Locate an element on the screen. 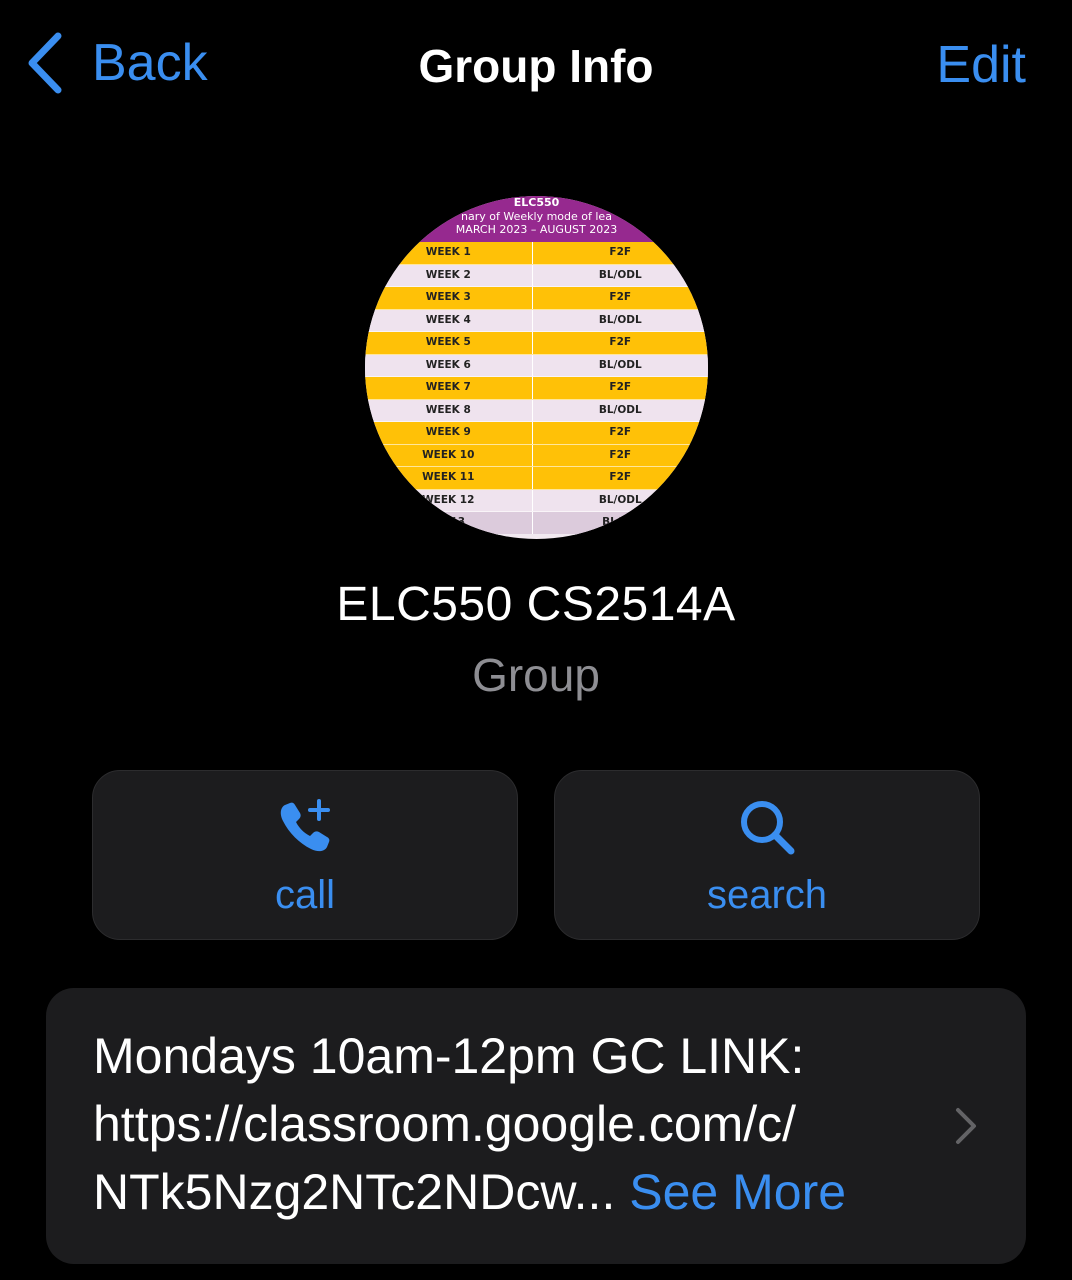  avatar-week-cell: WEEK 3 is located at coordinates (449, 298).